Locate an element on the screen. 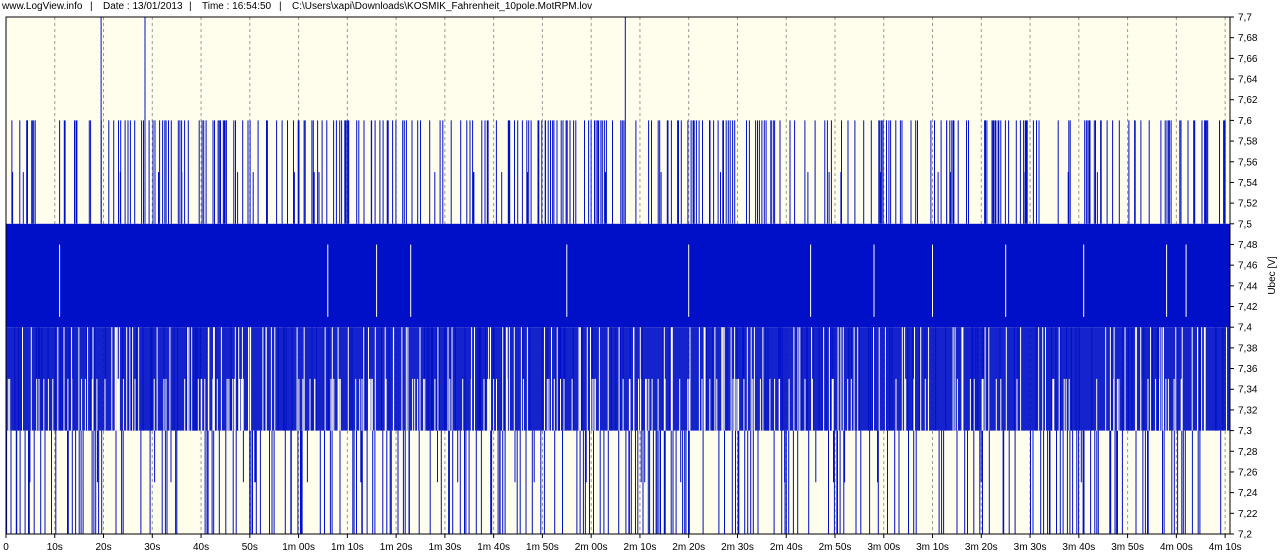 The width and height of the screenshot is (1280, 556). x-tick-label: 1m 30s is located at coordinates (444, 547).